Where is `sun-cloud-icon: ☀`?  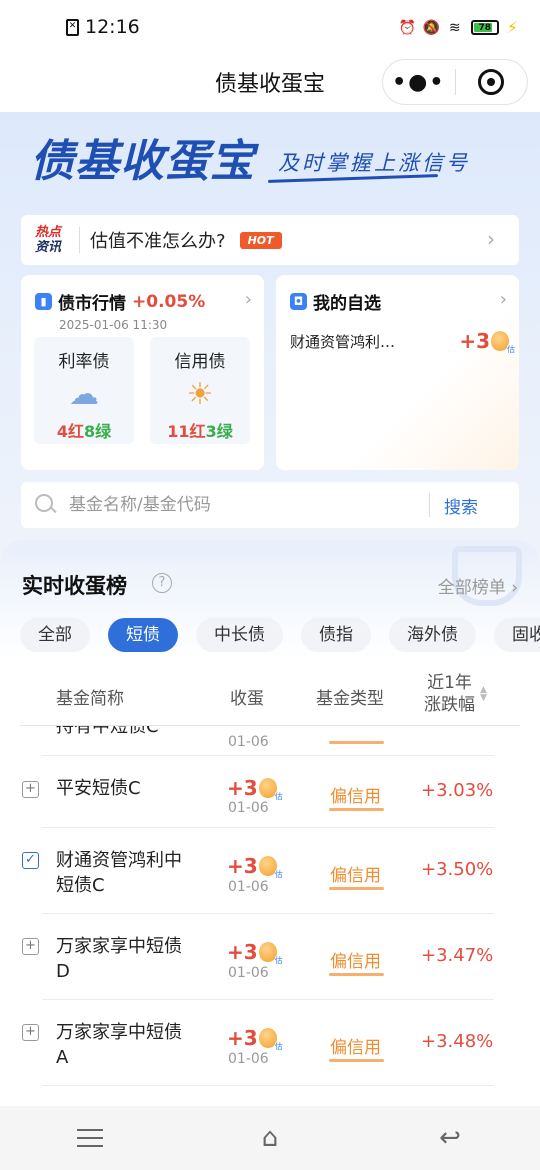 sun-cloud-icon: ☀ is located at coordinates (200, 394).